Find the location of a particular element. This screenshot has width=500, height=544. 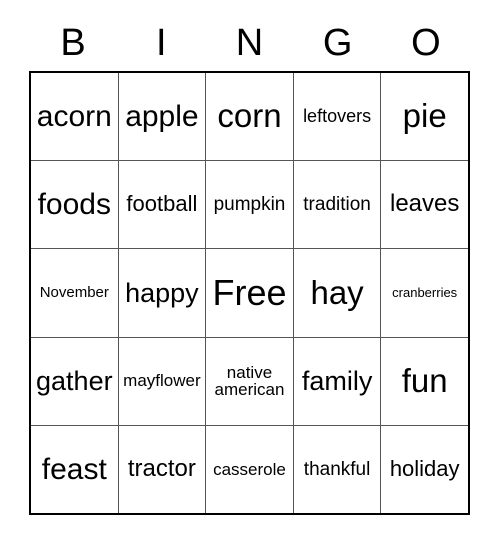

bingo-cell-label: pumpkin is located at coordinates (249, 204).